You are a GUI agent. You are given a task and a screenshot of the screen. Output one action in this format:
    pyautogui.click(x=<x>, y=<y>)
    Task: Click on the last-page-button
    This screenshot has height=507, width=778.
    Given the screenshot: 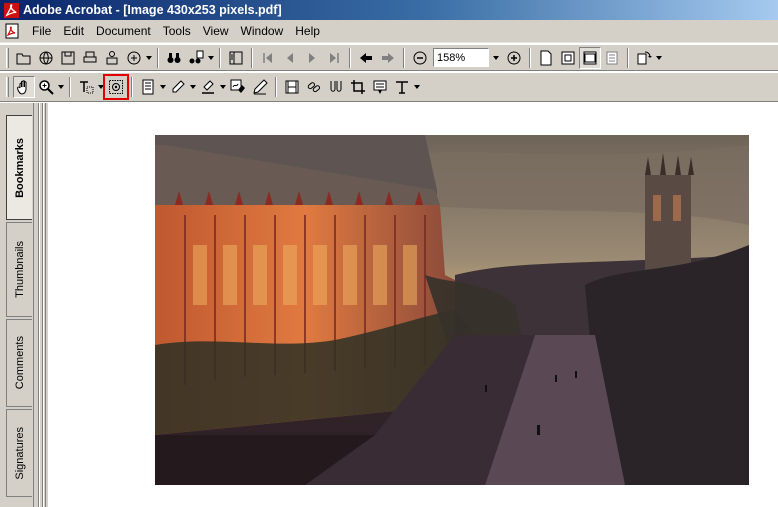 What is the action you would take?
    pyautogui.click(x=334, y=58)
    